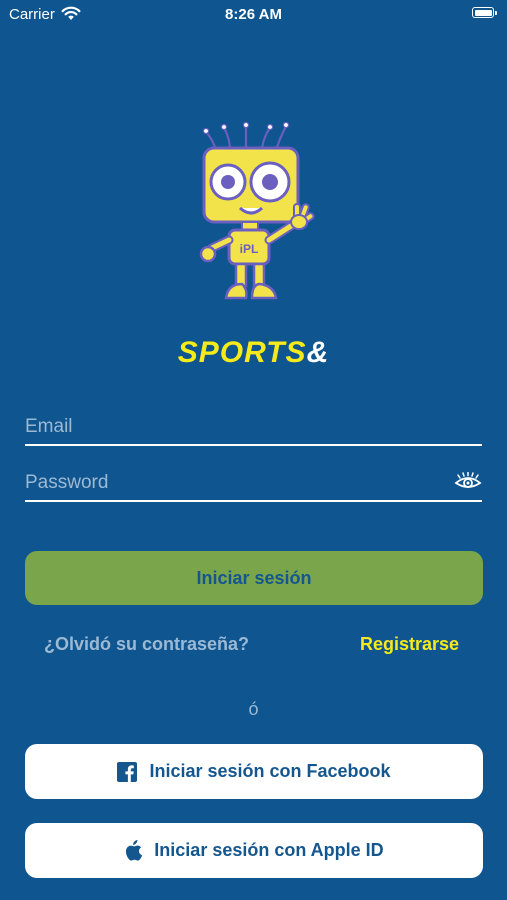 Image resolution: width=507 pixels, height=900 pixels. I want to click on brand-symbol: &, so click(318, 352).